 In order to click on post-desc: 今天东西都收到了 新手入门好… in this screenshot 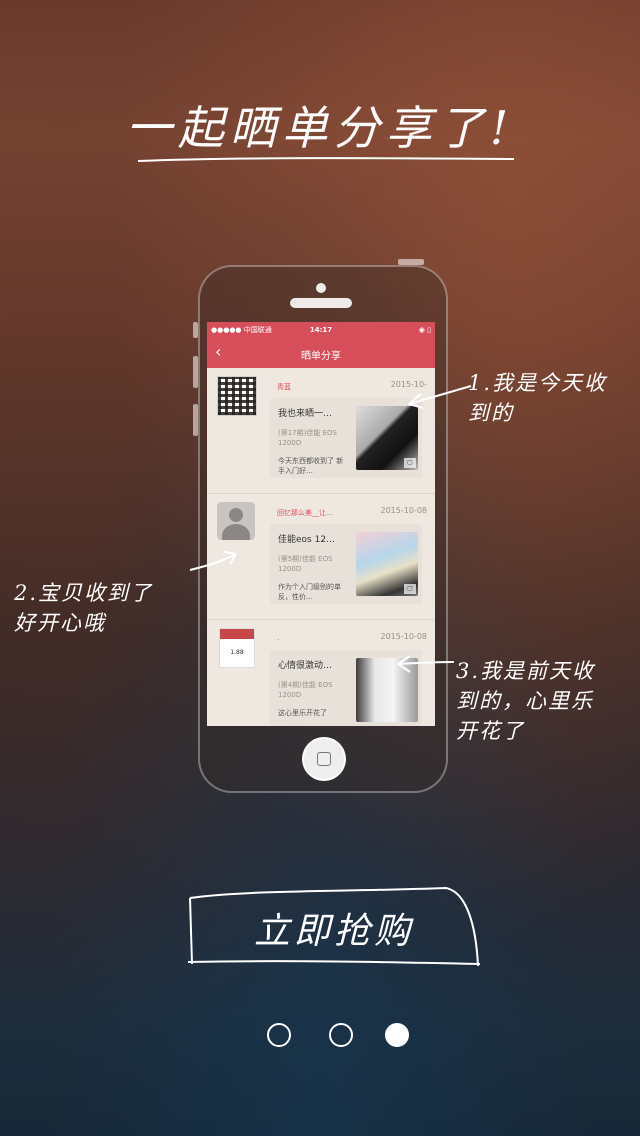, I will do `click(311, 466)`.